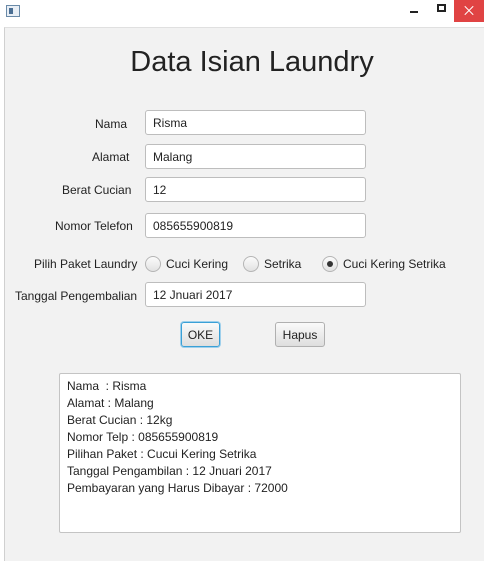  Describe the element at coordinates (110, 403) in the screenshot. I see `output-line-alamat: Alamat : Malang` at that location.